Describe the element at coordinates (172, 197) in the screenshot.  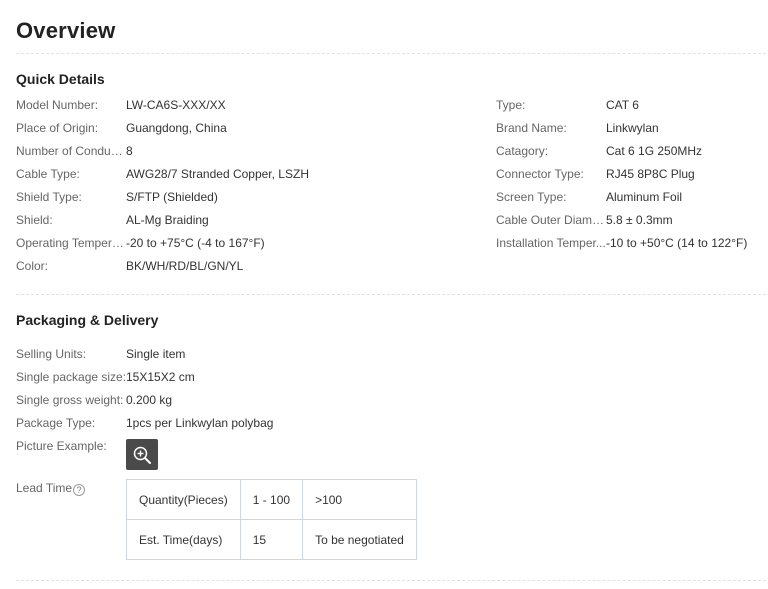
I see `detail-value: S/FTP (Shielded)` at that location.